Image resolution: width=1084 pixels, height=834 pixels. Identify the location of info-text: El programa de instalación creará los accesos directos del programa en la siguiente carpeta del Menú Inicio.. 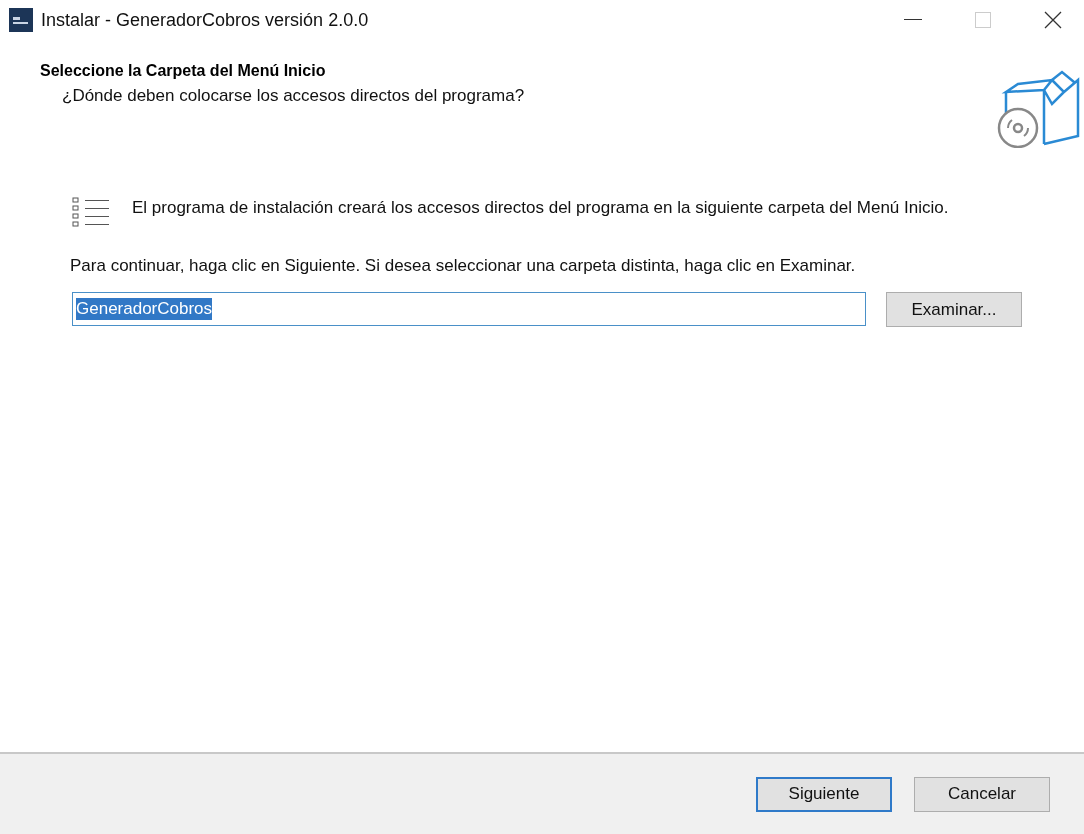
(540, 208).